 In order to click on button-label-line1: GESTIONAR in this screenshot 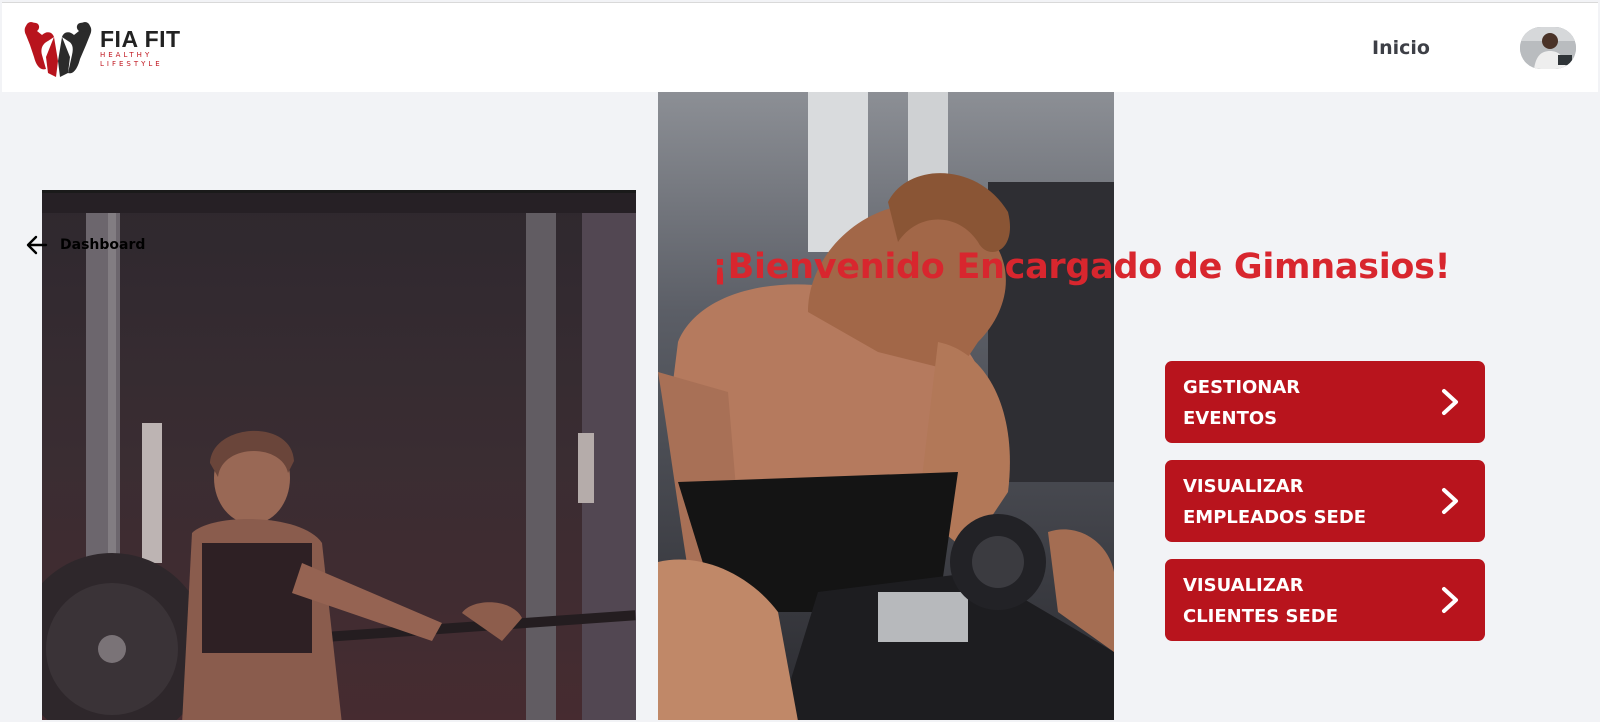, I will do `click(1242, 387)`.